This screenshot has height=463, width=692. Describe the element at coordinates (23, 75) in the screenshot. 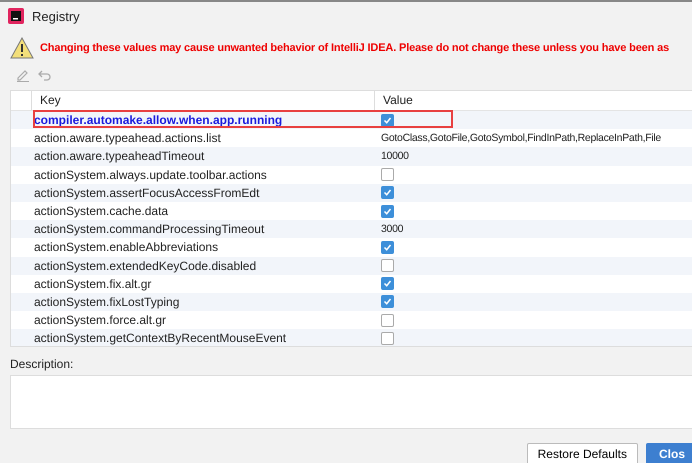

I see `edit-icon` at that location.